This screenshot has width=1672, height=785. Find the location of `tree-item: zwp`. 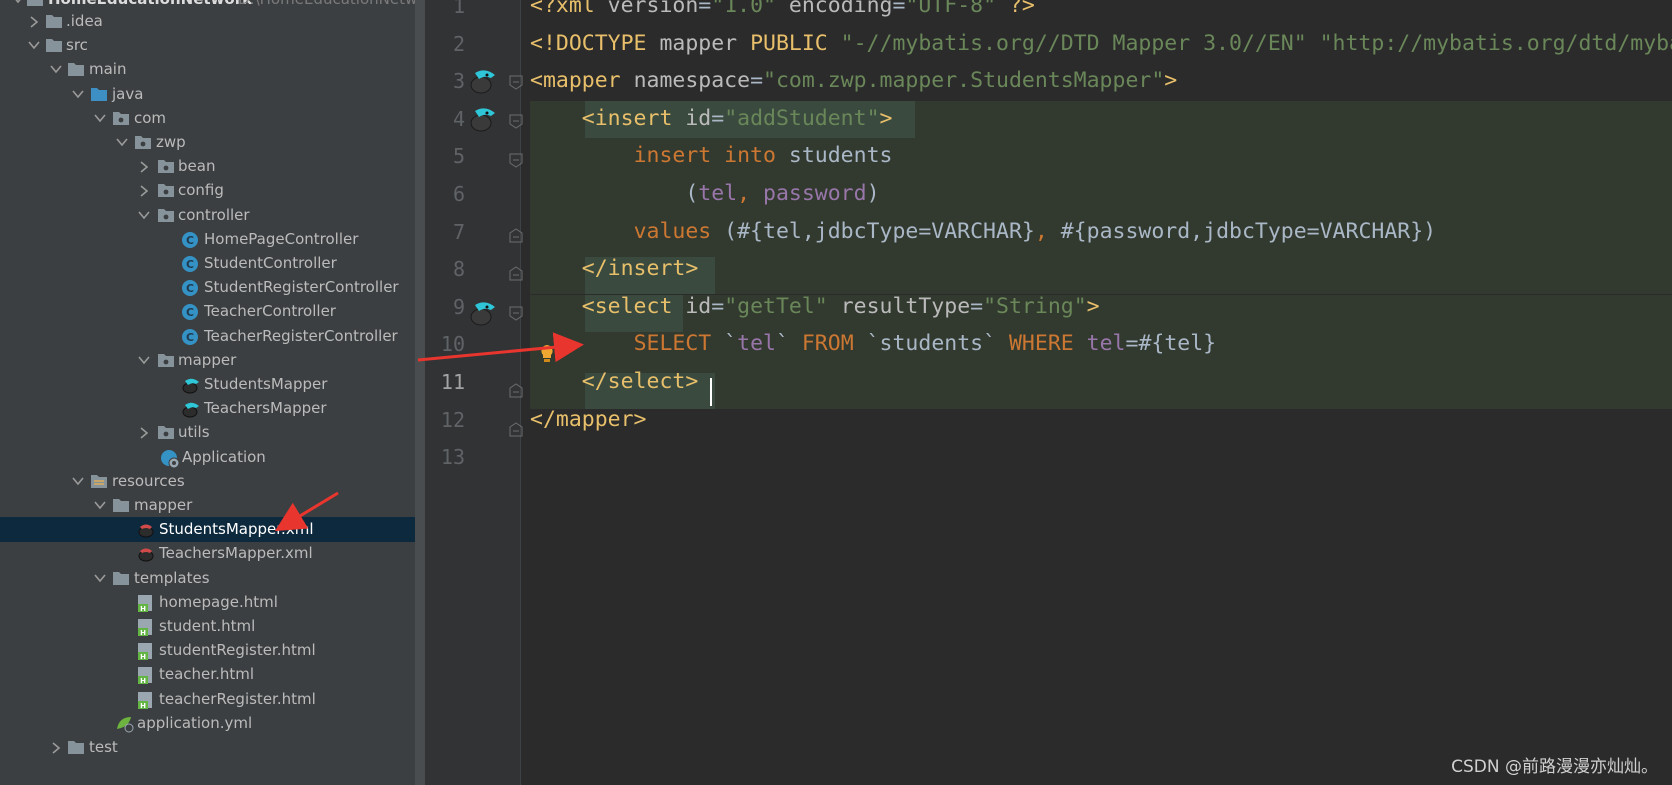

tree-item: zwp is located at coordinates (207, 142).